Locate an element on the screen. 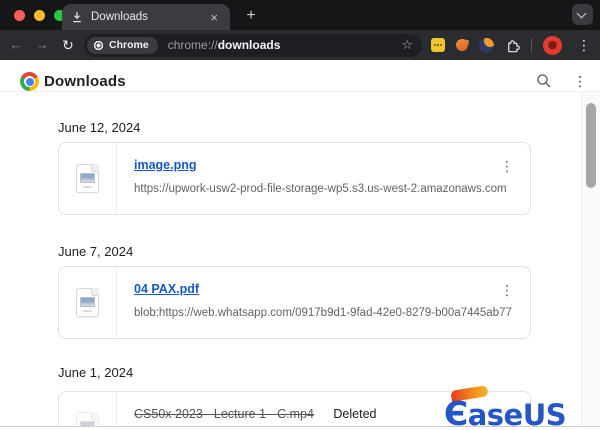  scrollbar-thumb is located at coordinates (591, 145).